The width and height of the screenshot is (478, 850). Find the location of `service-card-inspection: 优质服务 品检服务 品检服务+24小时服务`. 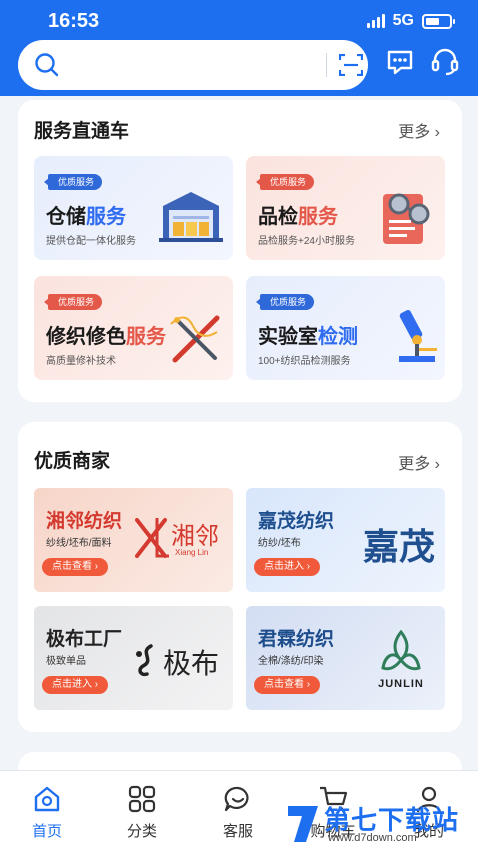

service-card-inspection: 优质服务 品检服务 品检服务+24小时服务 is located at coordinates (345, 208).